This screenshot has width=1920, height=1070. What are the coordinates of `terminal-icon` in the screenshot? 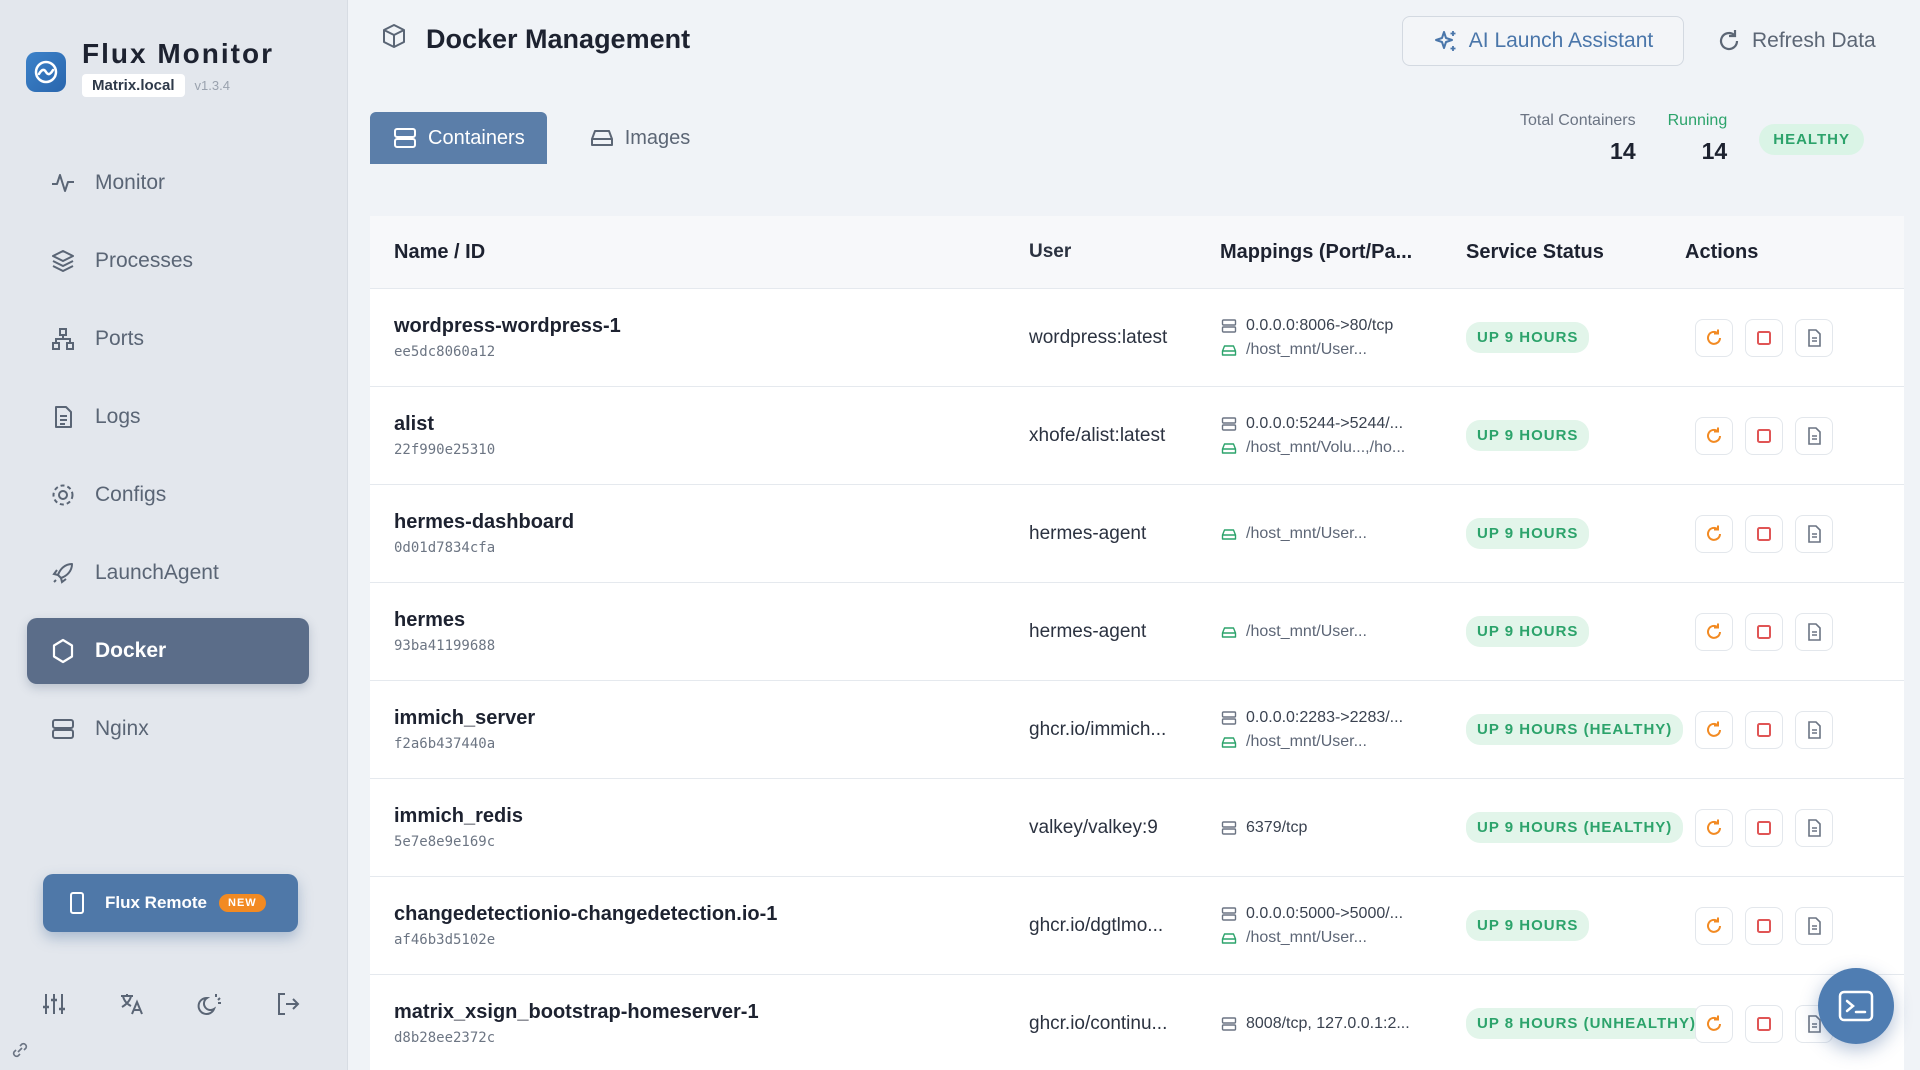 It's located at (1856, 1006).